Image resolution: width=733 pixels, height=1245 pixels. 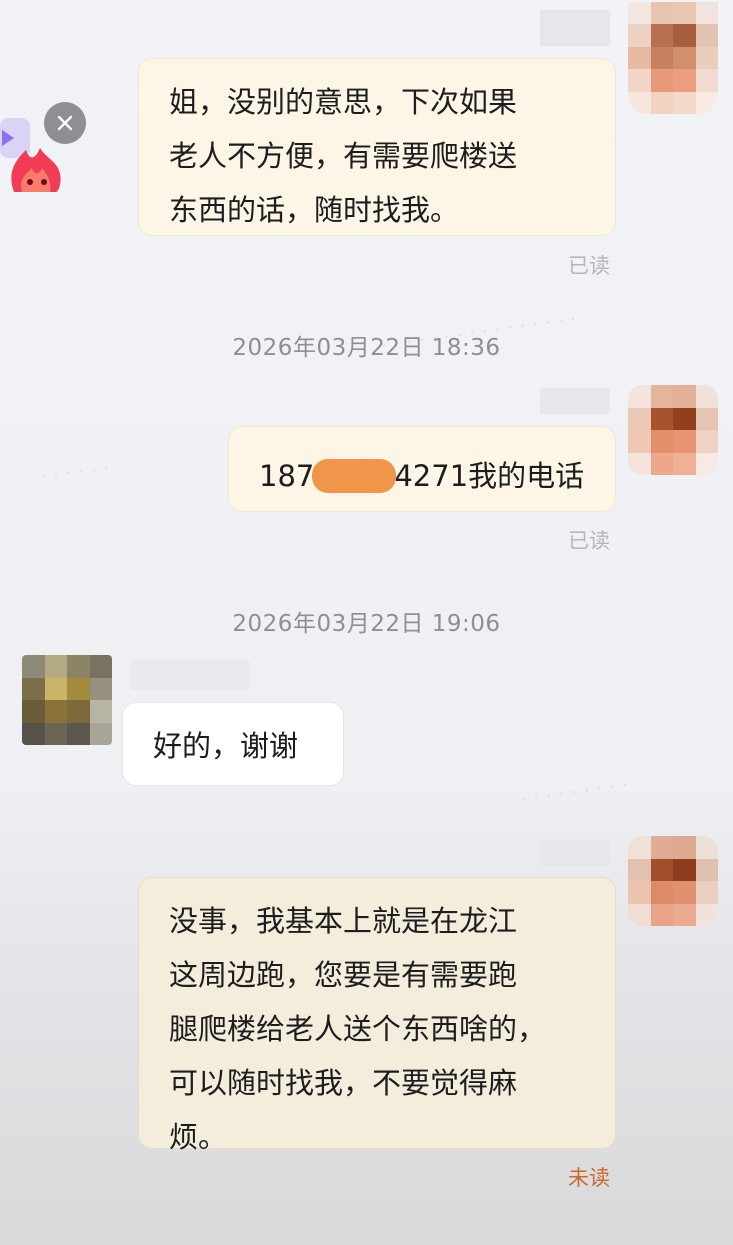 What do you see at coordinates (354, 476) in the screenshot?
I see `redaction-mark` at bounding box center [354, 476].